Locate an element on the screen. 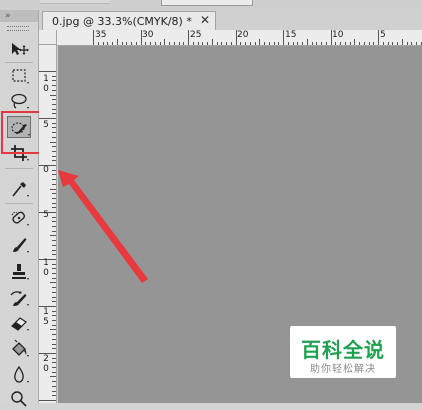 Image resolution: width=422 pixels, height=410 pixels. document-tab-bar: 0.jpg @ 33.3%(CMYK/8) * ✕ is located at coordinates (230, 20).